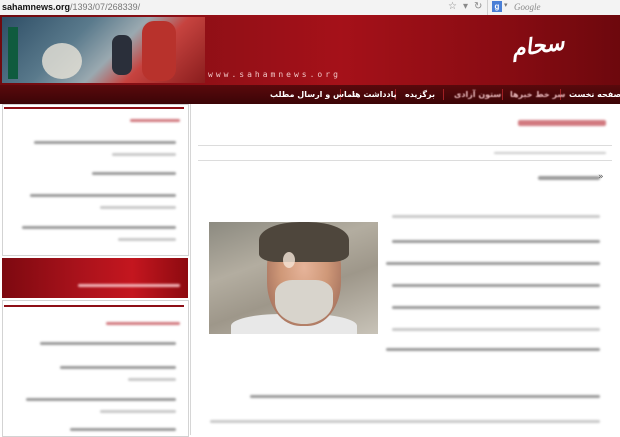 The image size is (620, 437). What do you see at coordinates (452, 6) in the screenshot?
I see `star-icon: ☆` at bounding box center [452, 6].